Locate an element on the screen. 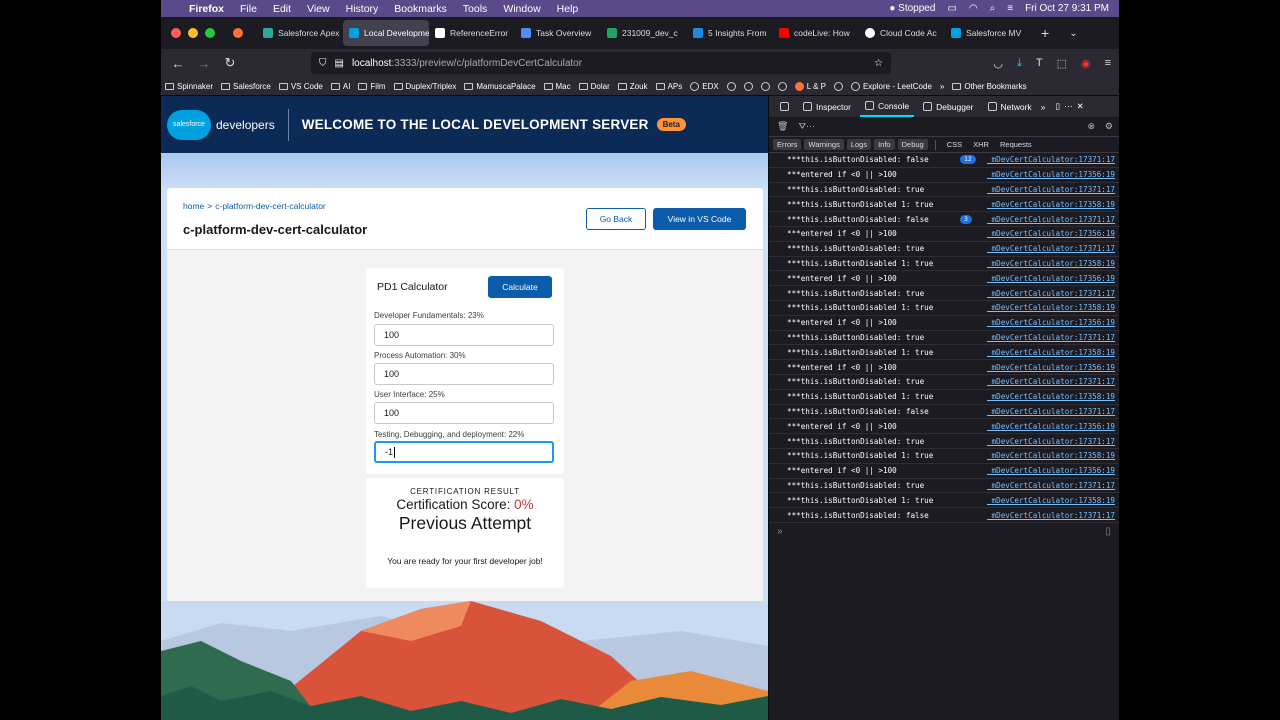 The height and width of the screenshot is (720, 1280). tab-console: Console is located at coordinates (887, 106).